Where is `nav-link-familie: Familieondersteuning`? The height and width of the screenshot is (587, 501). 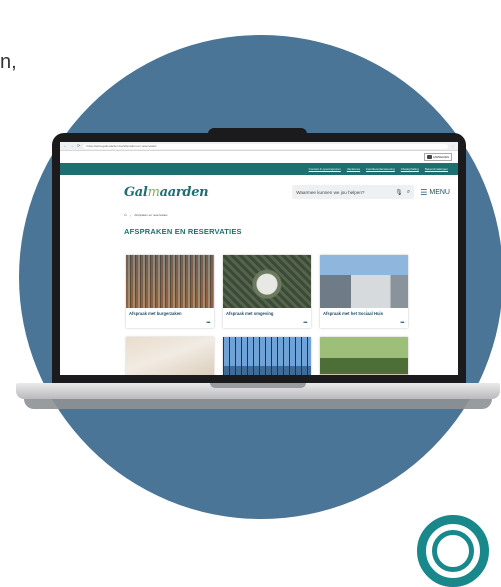 nav-link-familie: Familieondersteuning is located at coordinates (380, 169).